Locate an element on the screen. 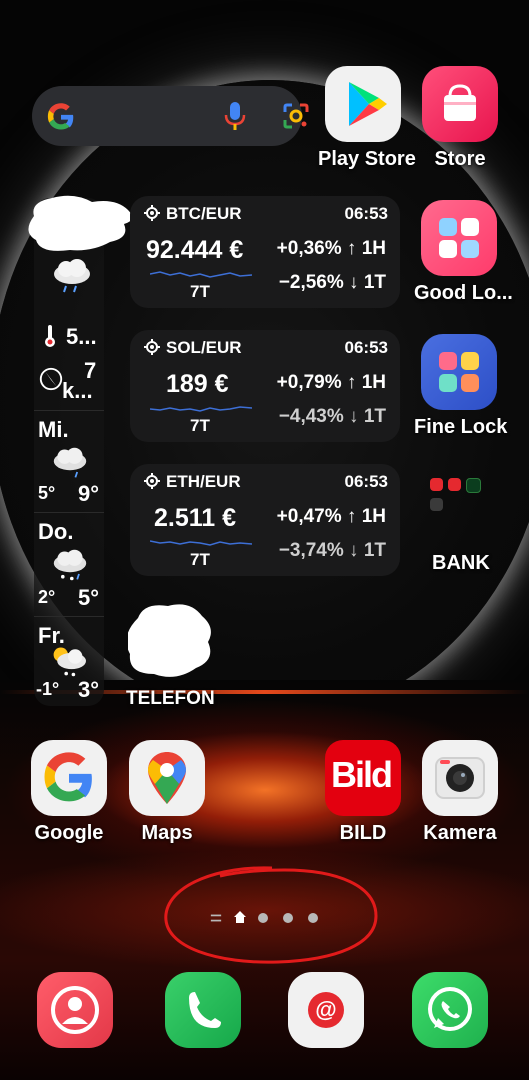 This screenshot has width=529, height=1080. snow-cloud-icon is located at coordinates (70, 565).